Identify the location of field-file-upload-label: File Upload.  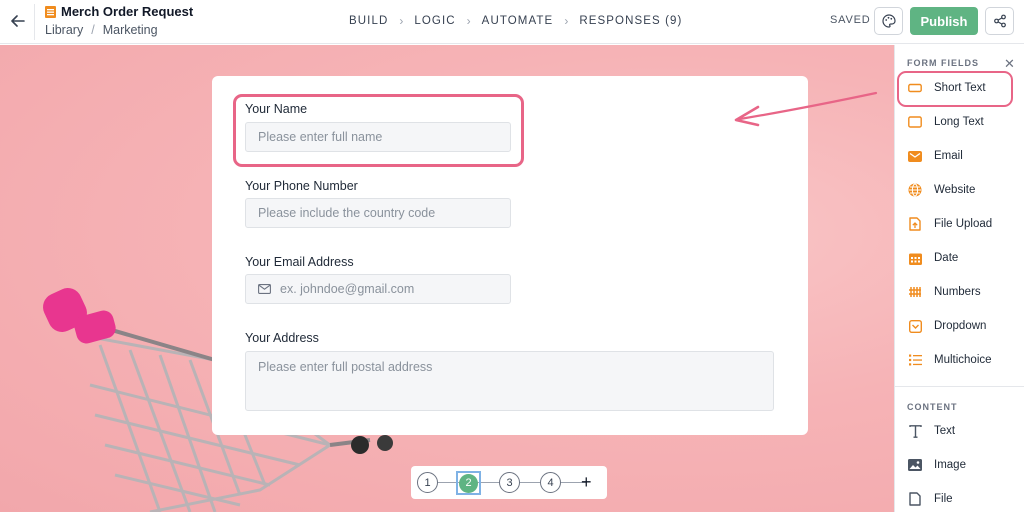
(963, 224).